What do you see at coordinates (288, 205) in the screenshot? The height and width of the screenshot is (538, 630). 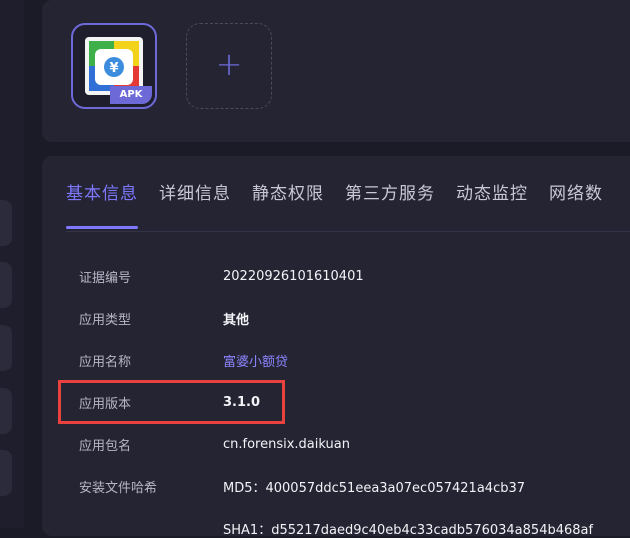 I see `tab-static-permissions: 静态权限` at bounding box center [288, 205].